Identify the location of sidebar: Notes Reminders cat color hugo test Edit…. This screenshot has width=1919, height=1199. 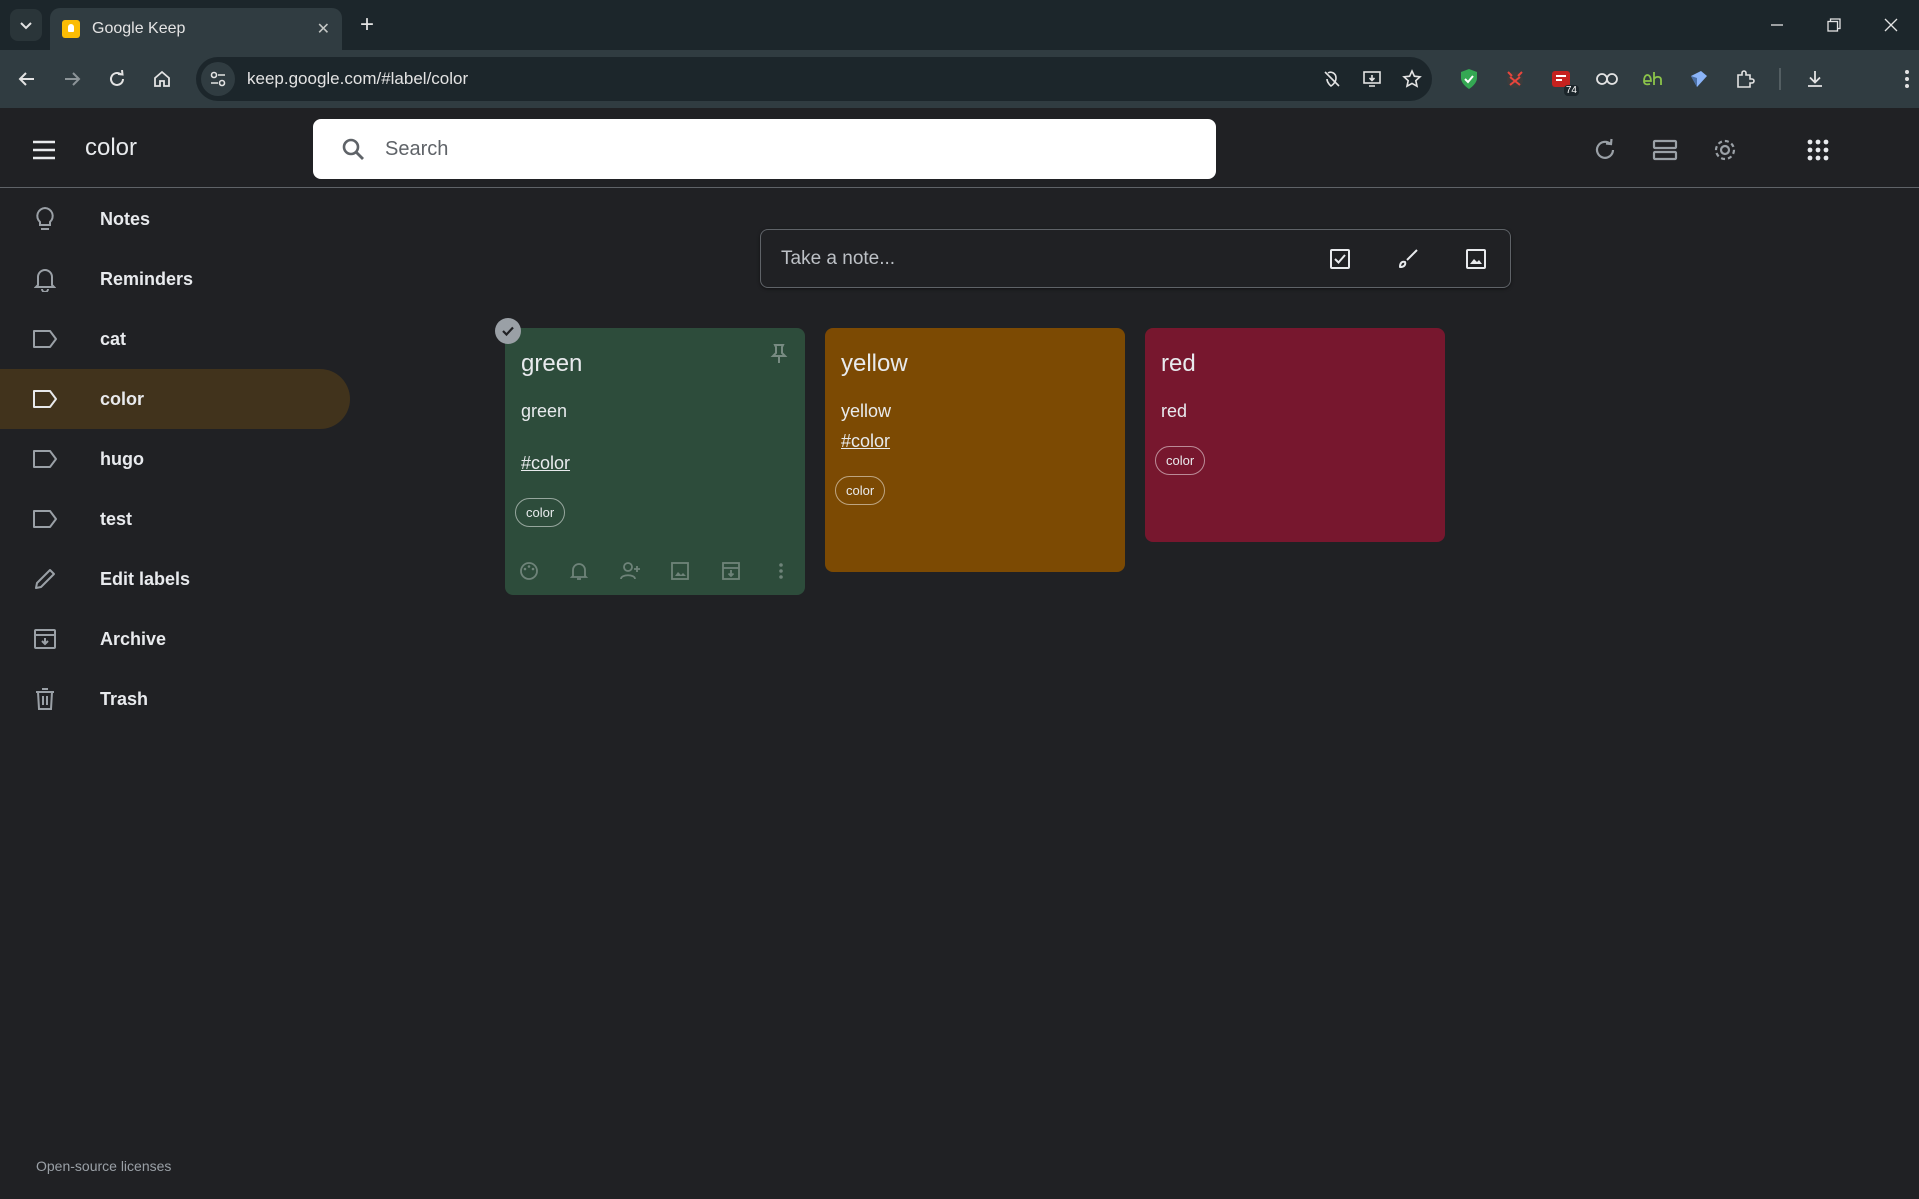
(175, 459).